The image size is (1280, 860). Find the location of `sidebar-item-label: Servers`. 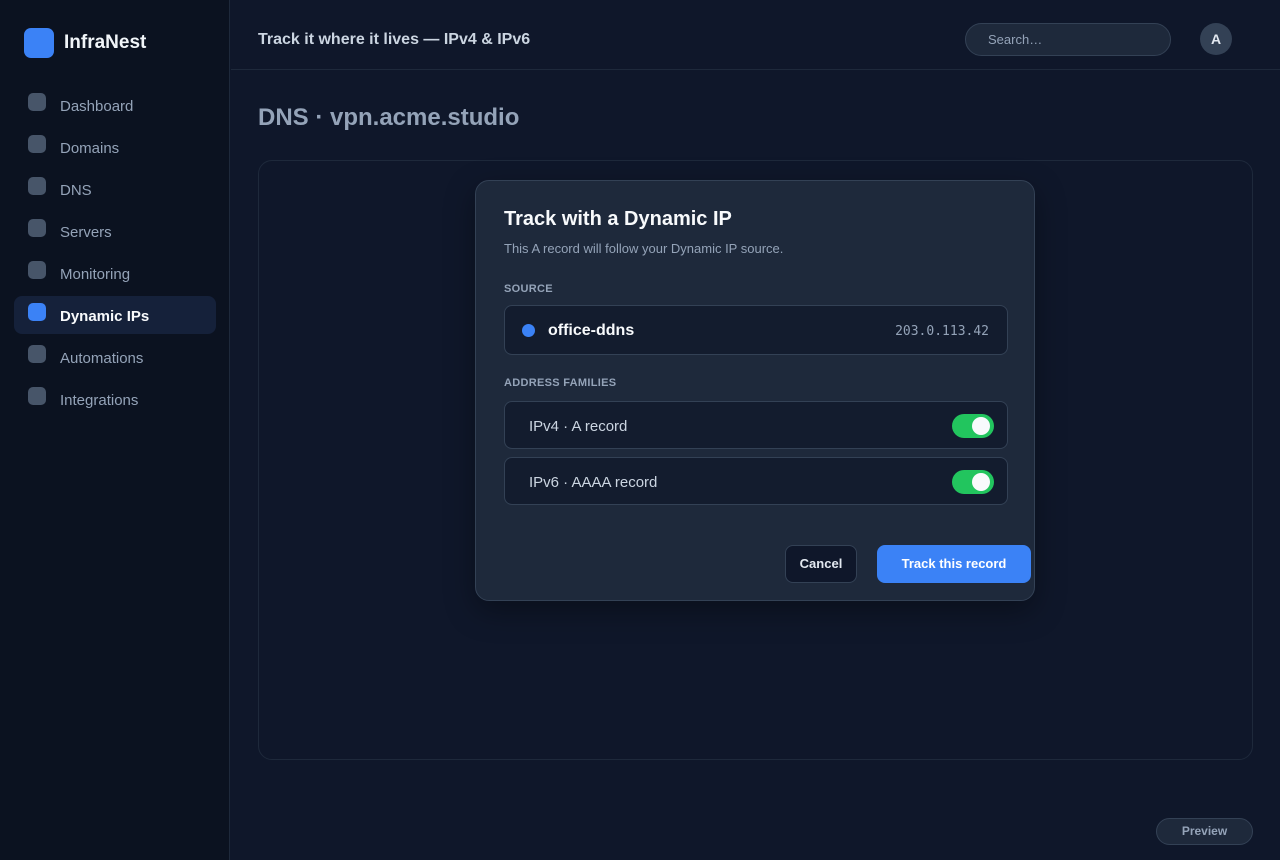

sidebar-item-label: Servers is located at coordinates (86, 232).